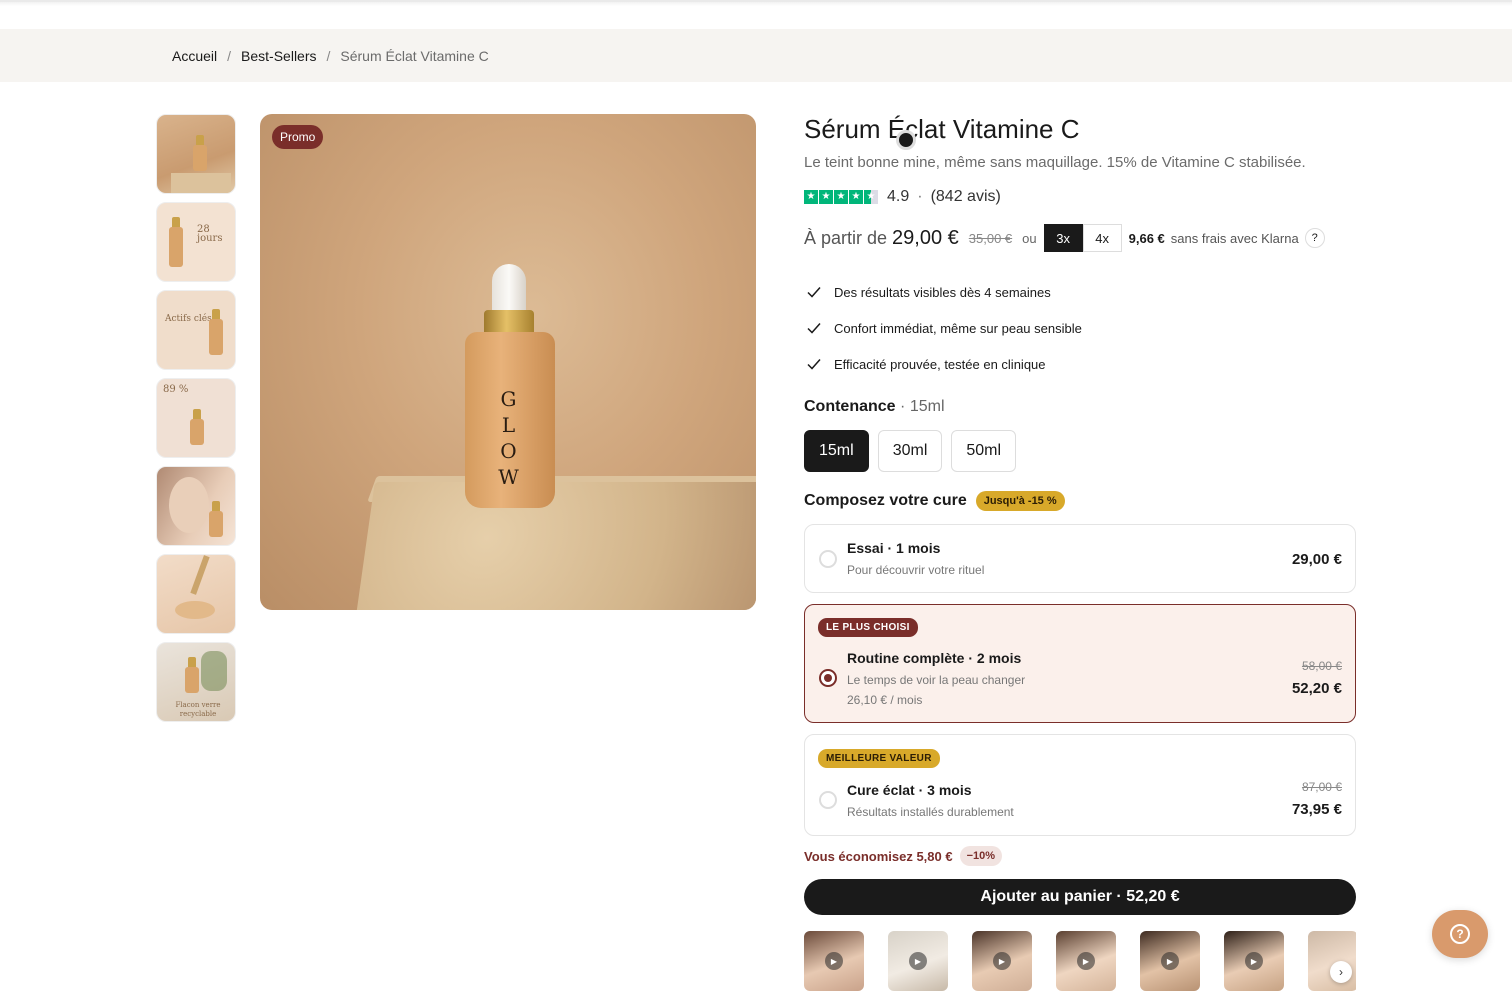 The image size is (1512, 991). Describe the element at coordinates (1080, 292) in the screenshot. I see `benefit-item: Des résultats visibles dès 4 semaines` at that location.